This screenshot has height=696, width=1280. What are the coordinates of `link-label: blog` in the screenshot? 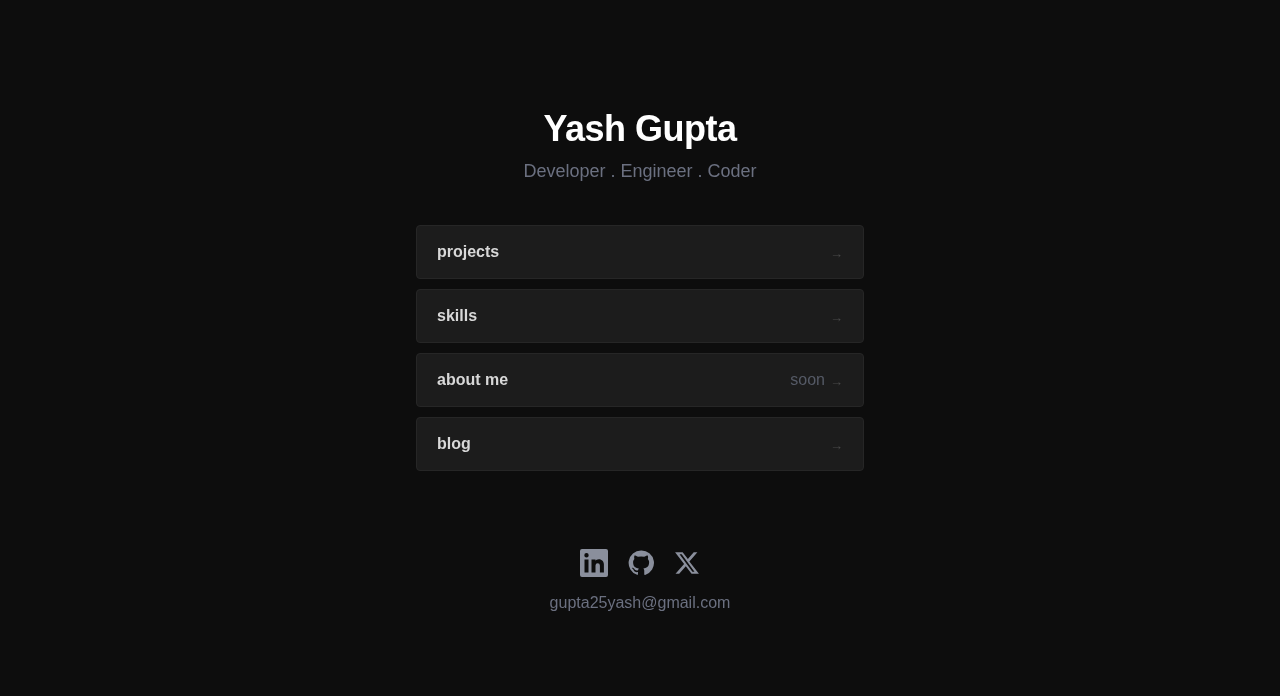 It's located at (454, 444).